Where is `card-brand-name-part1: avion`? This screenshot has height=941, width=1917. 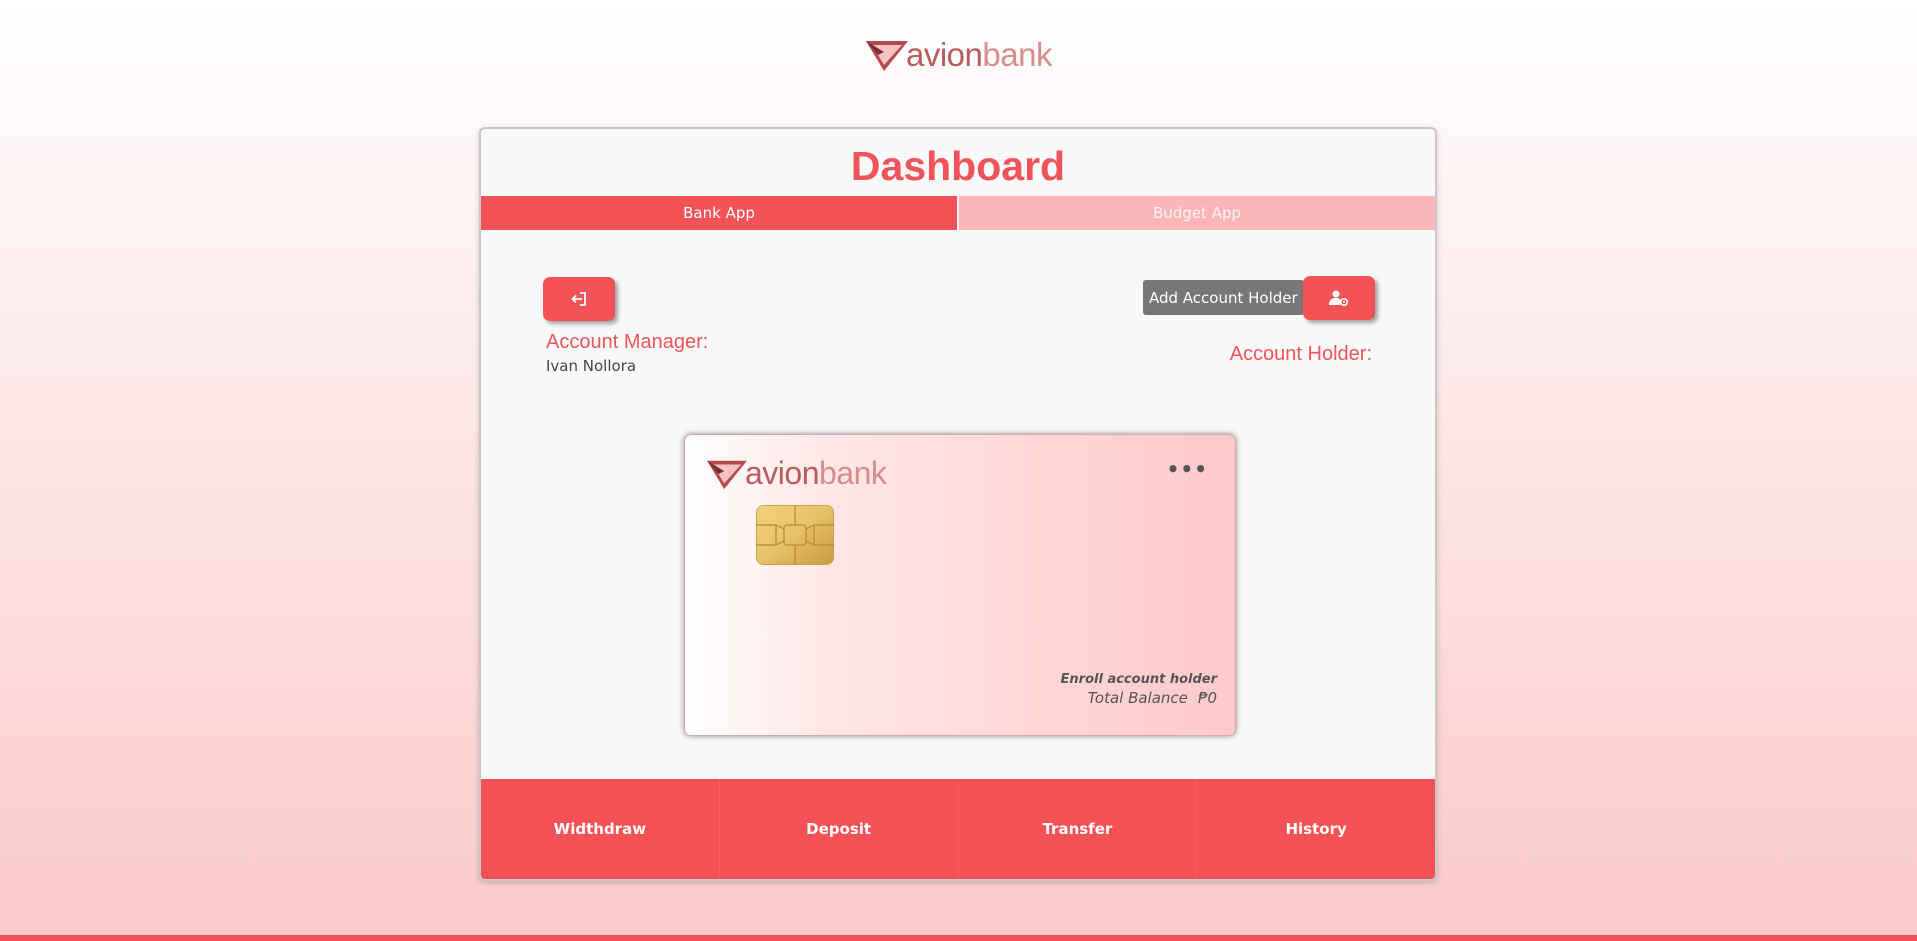 card-brand-name-part1: avion is located at coordinates (782, 473).